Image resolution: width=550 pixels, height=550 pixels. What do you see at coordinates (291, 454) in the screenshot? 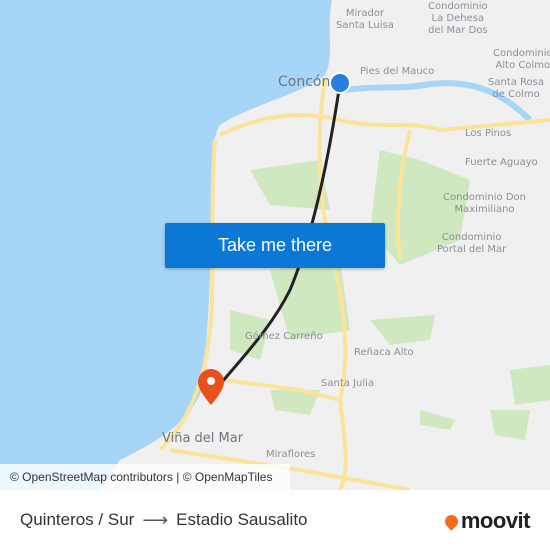
I see `map-label: Miraflores` at bounding box center [291, 454].